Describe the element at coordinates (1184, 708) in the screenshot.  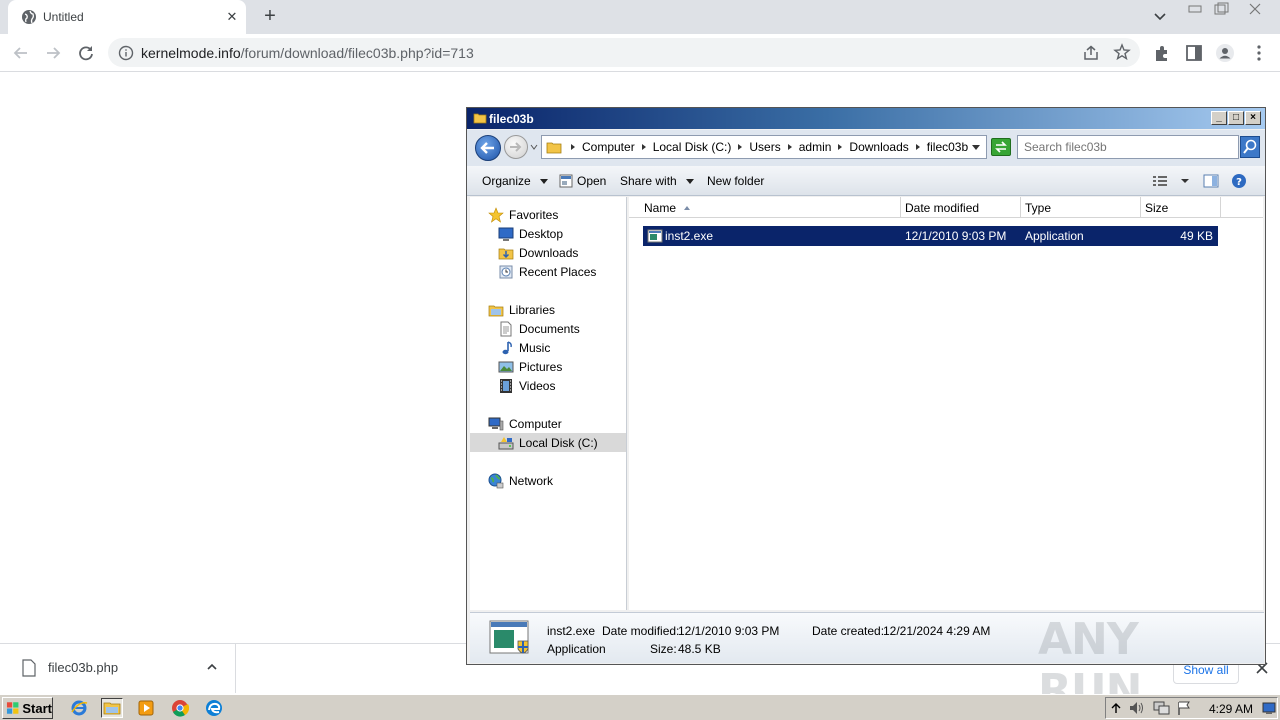
I see `action-center-flag-icon` at that location.